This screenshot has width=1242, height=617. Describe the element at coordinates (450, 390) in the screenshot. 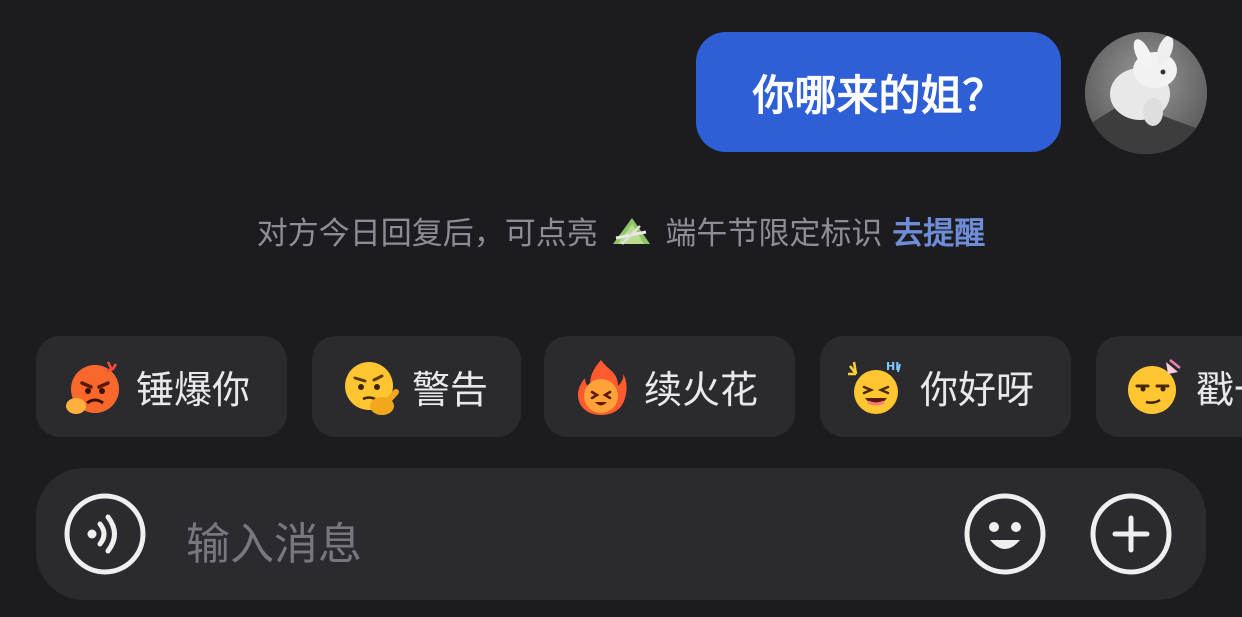

I see `chip-label: 警告` at that location.